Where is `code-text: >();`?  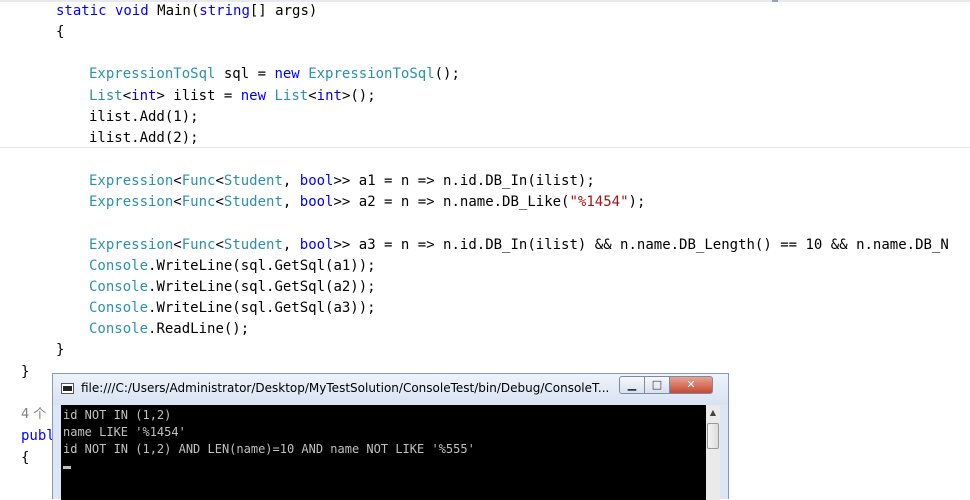 code-text: >(); is located at coordinates (358, 96).